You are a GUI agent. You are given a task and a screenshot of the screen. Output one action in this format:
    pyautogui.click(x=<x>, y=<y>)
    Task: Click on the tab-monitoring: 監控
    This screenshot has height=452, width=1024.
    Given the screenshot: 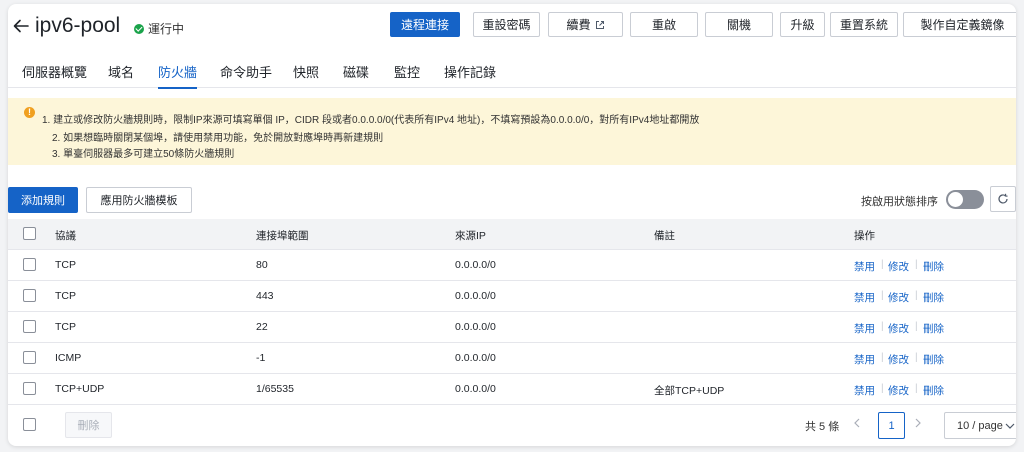 What is the action you would take?
    pyautogui.click(x=407, y=75)
    